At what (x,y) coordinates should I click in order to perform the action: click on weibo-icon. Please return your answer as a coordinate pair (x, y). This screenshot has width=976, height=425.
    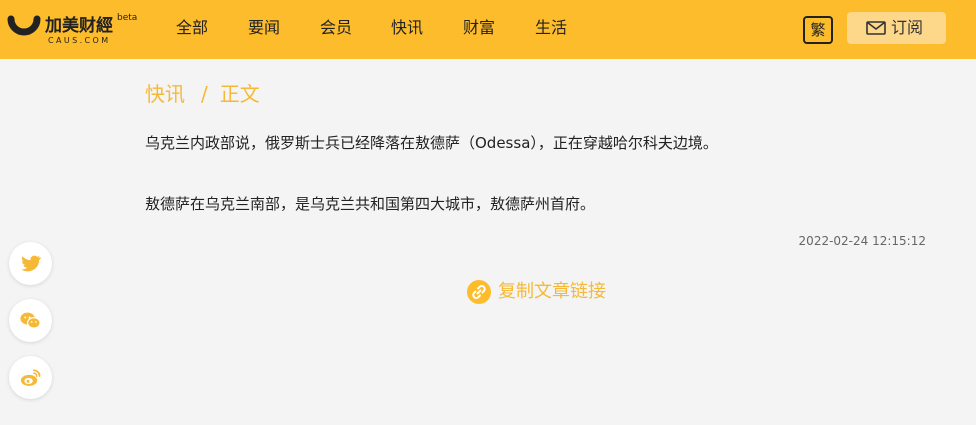
    Looking at the image, I should click on (30, 377).